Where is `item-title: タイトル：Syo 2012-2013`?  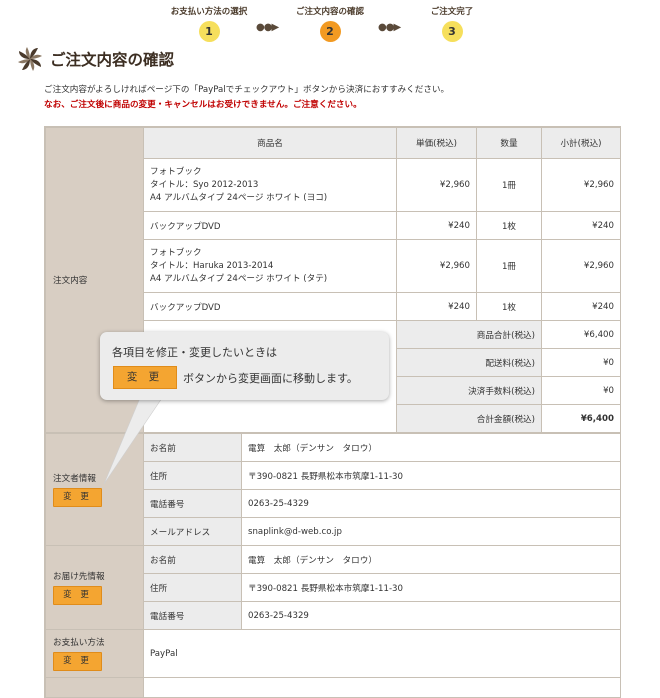 item-title: タイトル：Syo 2012-2013 is located at coordinates (204, 184).